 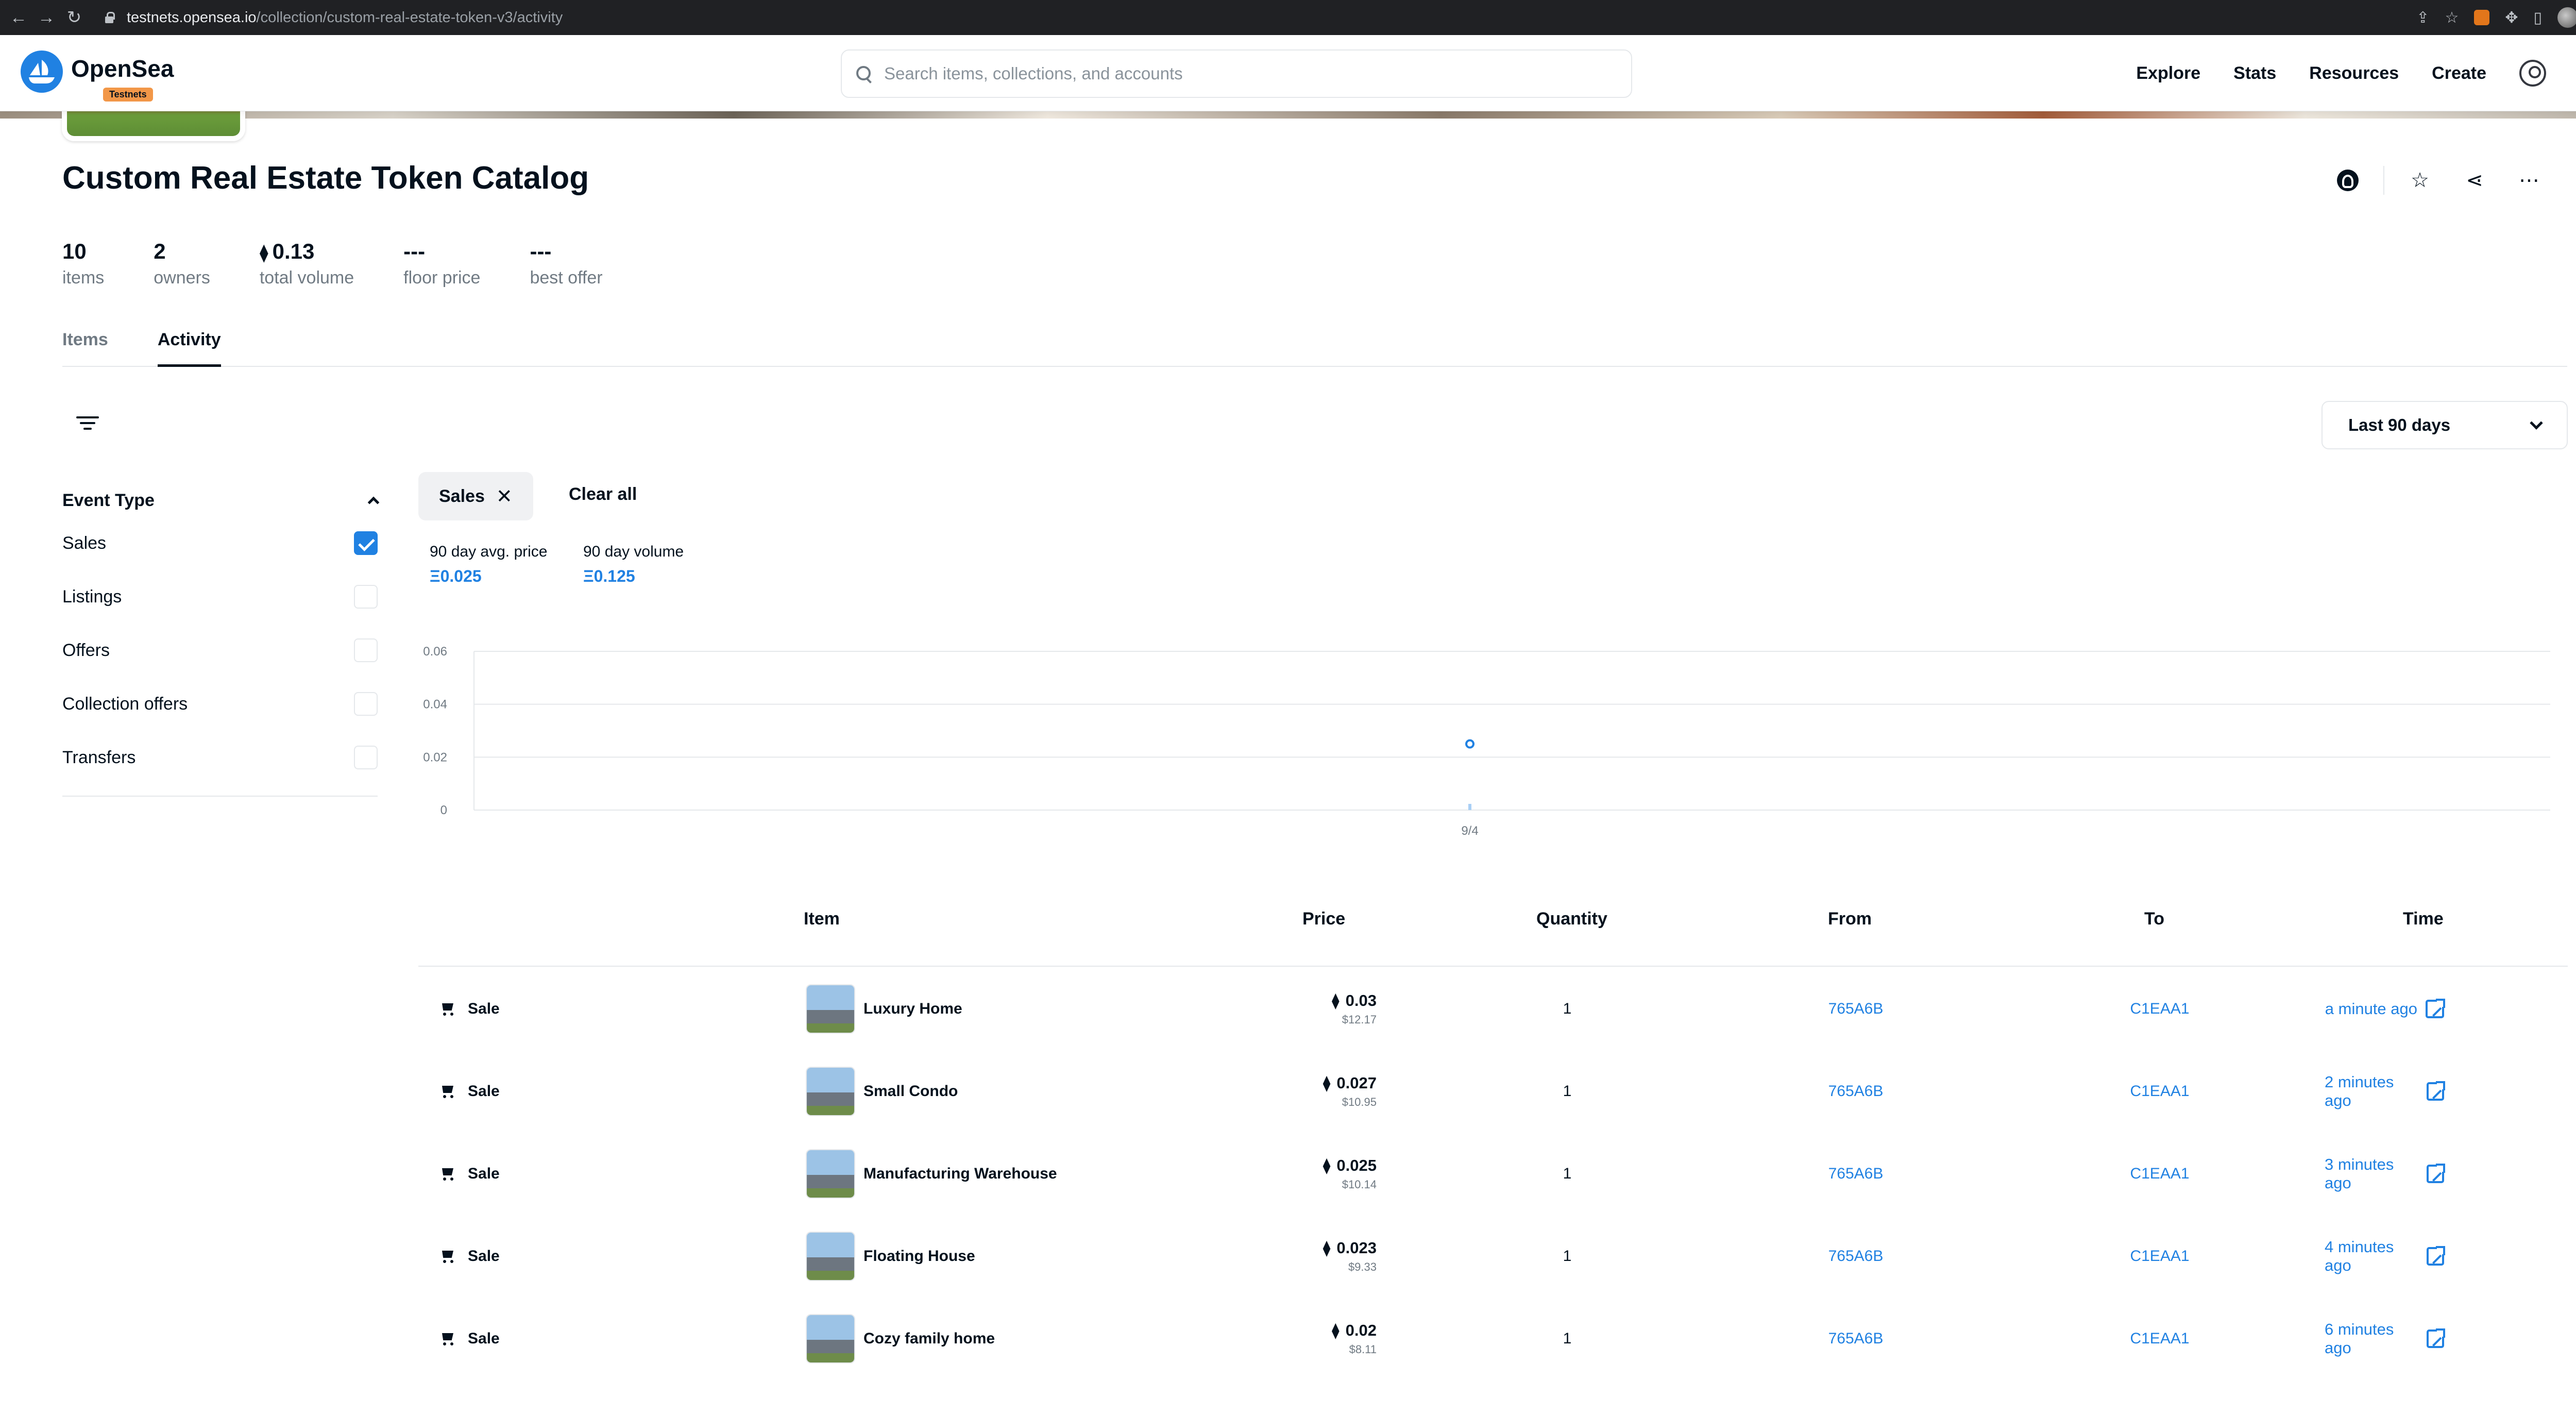 What do you see at coordinates (1244, 73) in the screenshot?
I see `search-input` at bounding box center [1244, 73].